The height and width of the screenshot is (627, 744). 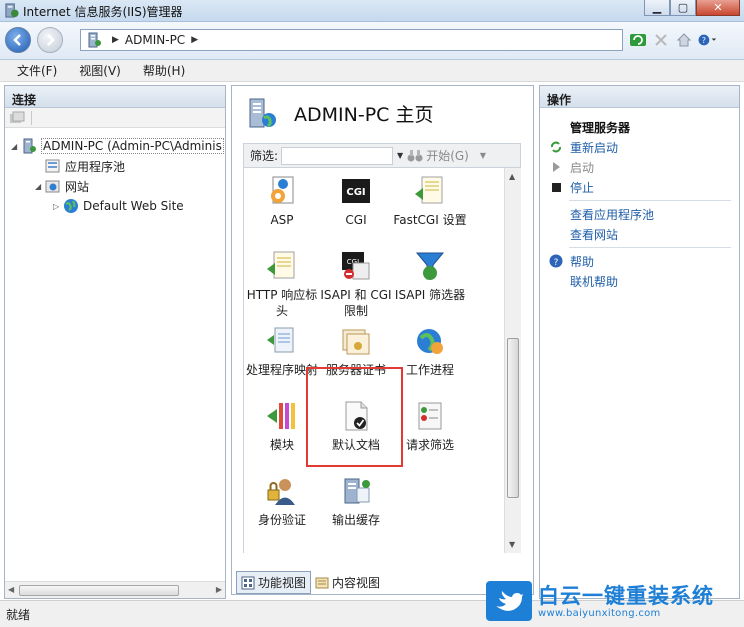 I want to click on minimize-button: ▁, so click(x=657, y=8).